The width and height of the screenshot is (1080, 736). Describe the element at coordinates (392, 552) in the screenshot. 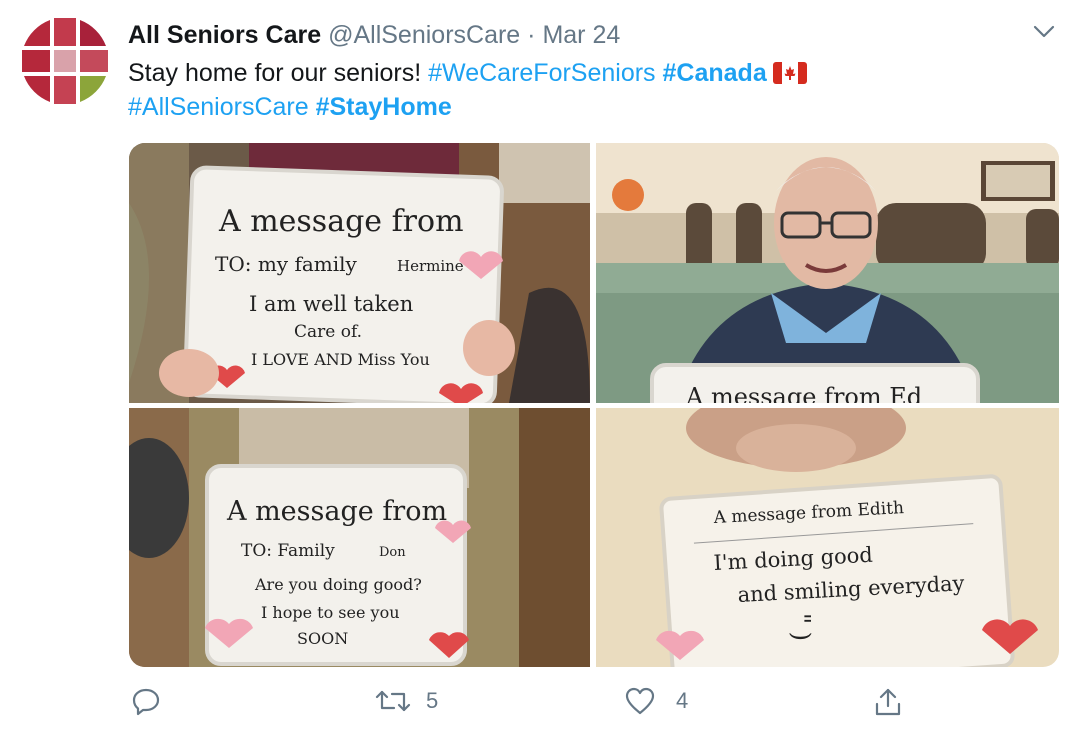

I see `board-line: Don` at that location.